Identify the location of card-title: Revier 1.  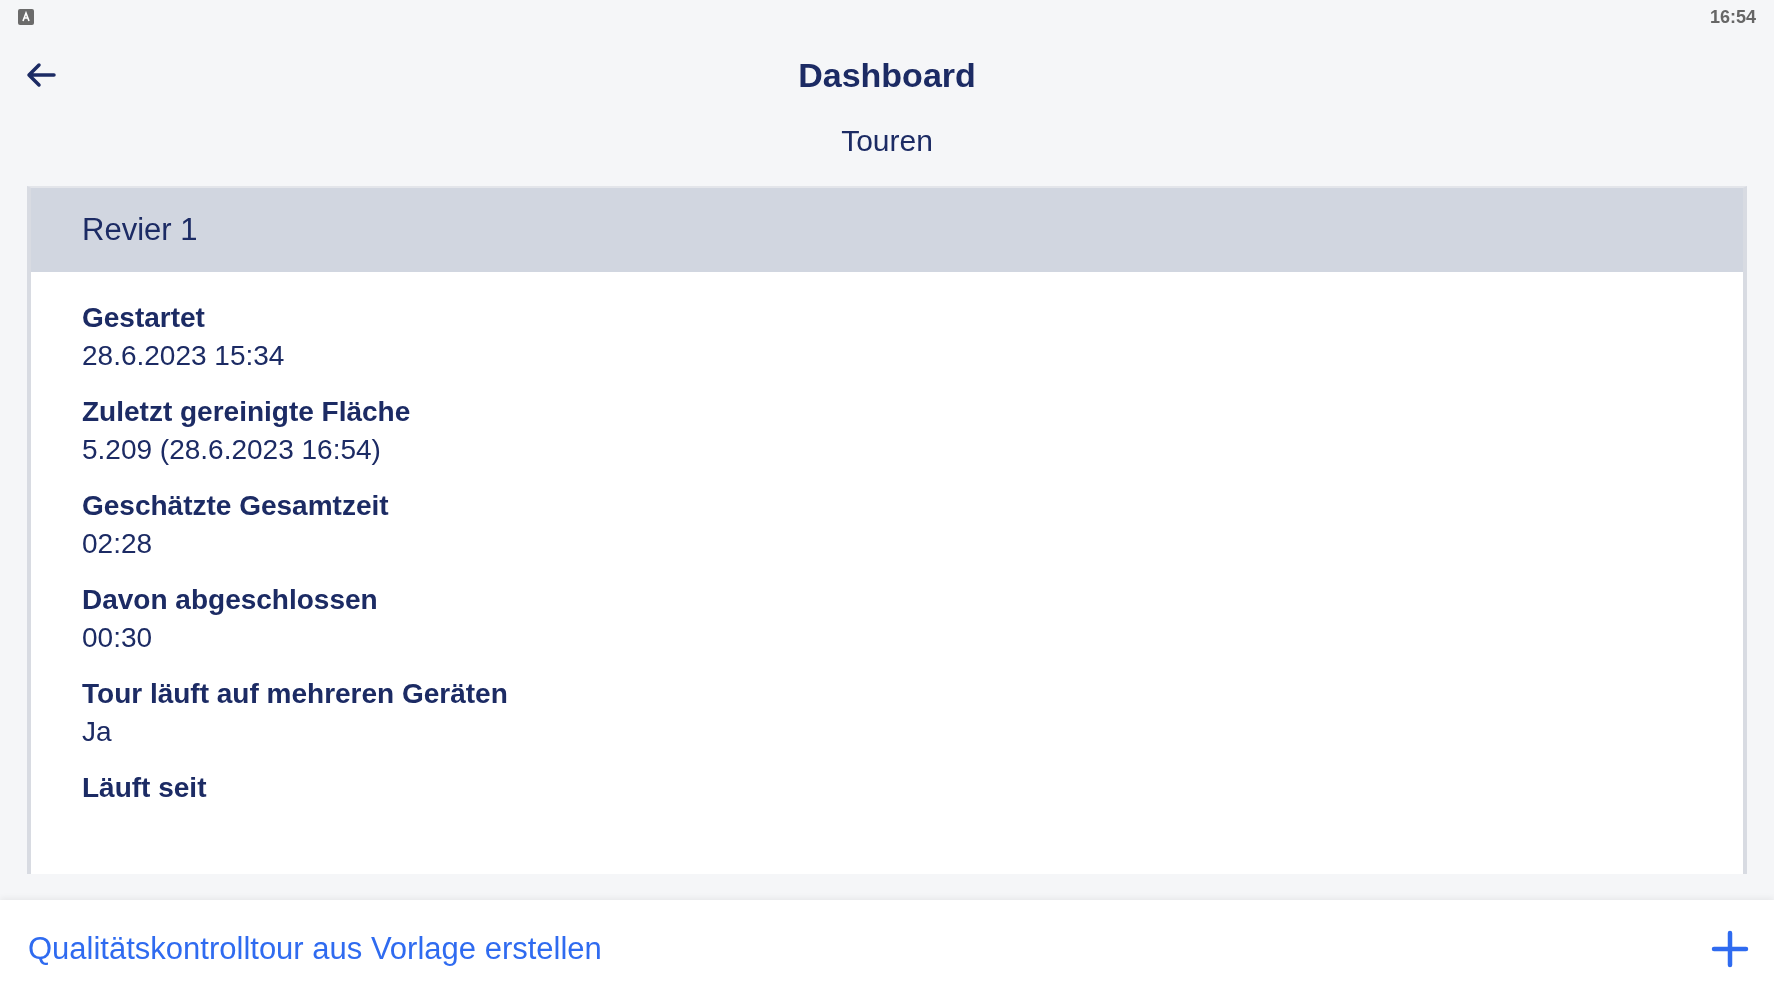
(140, 230).